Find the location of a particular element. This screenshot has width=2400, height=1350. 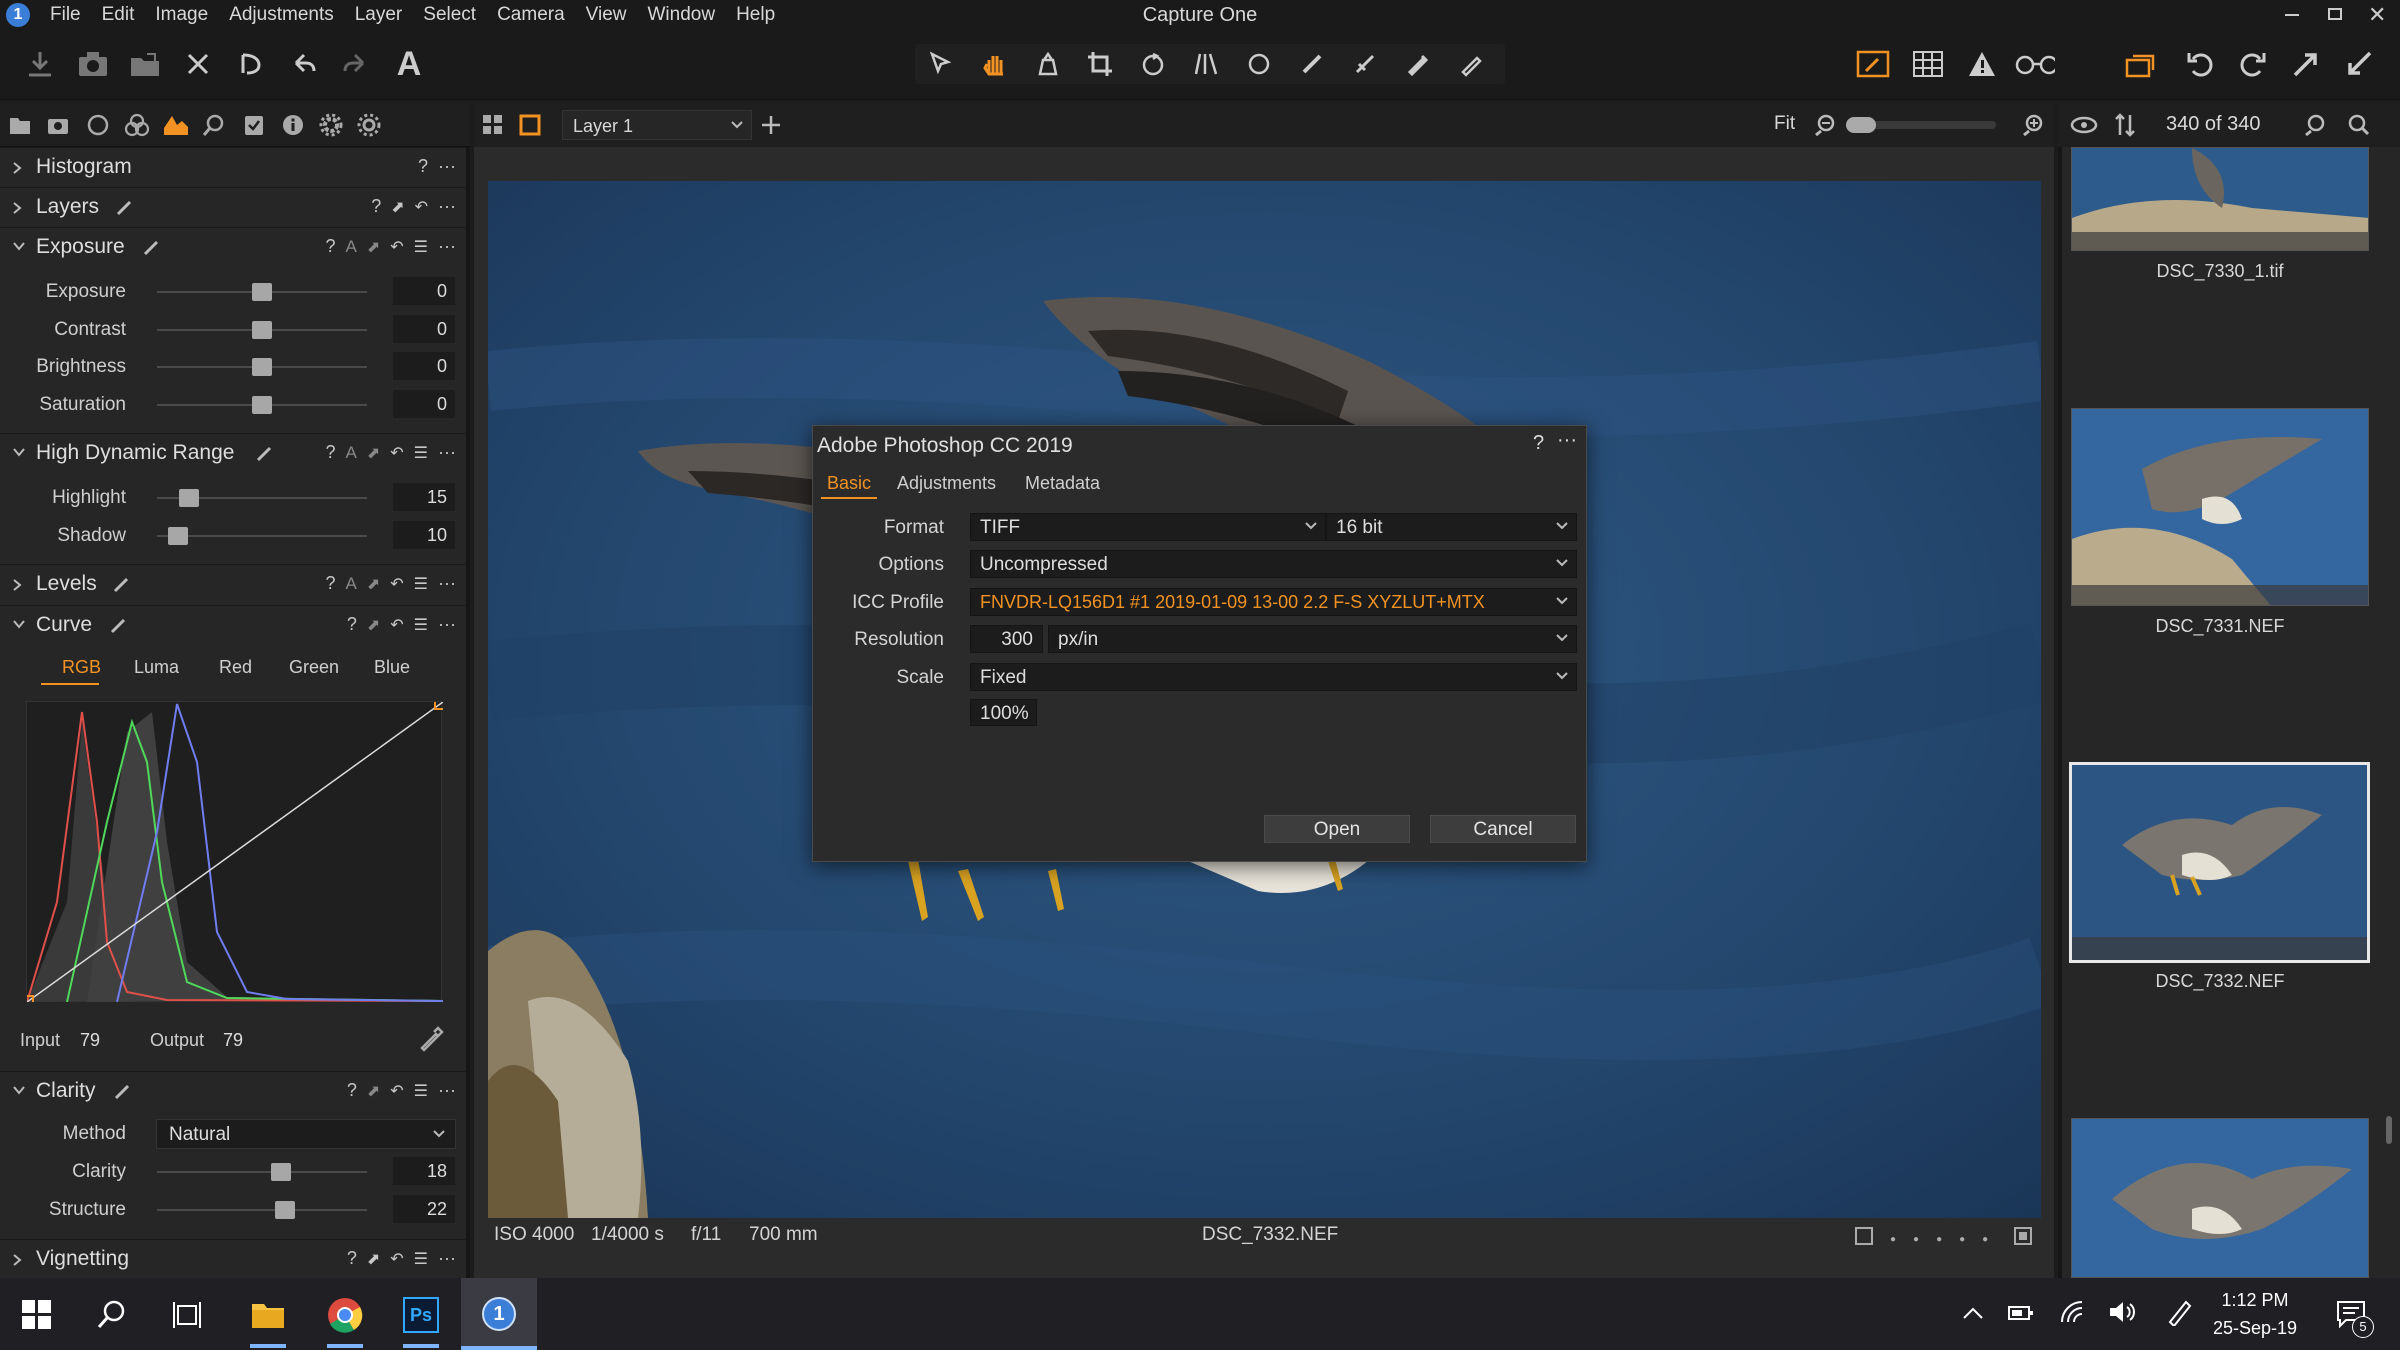

photoshop-icon: Ps is located at coordinates (421, 1315).